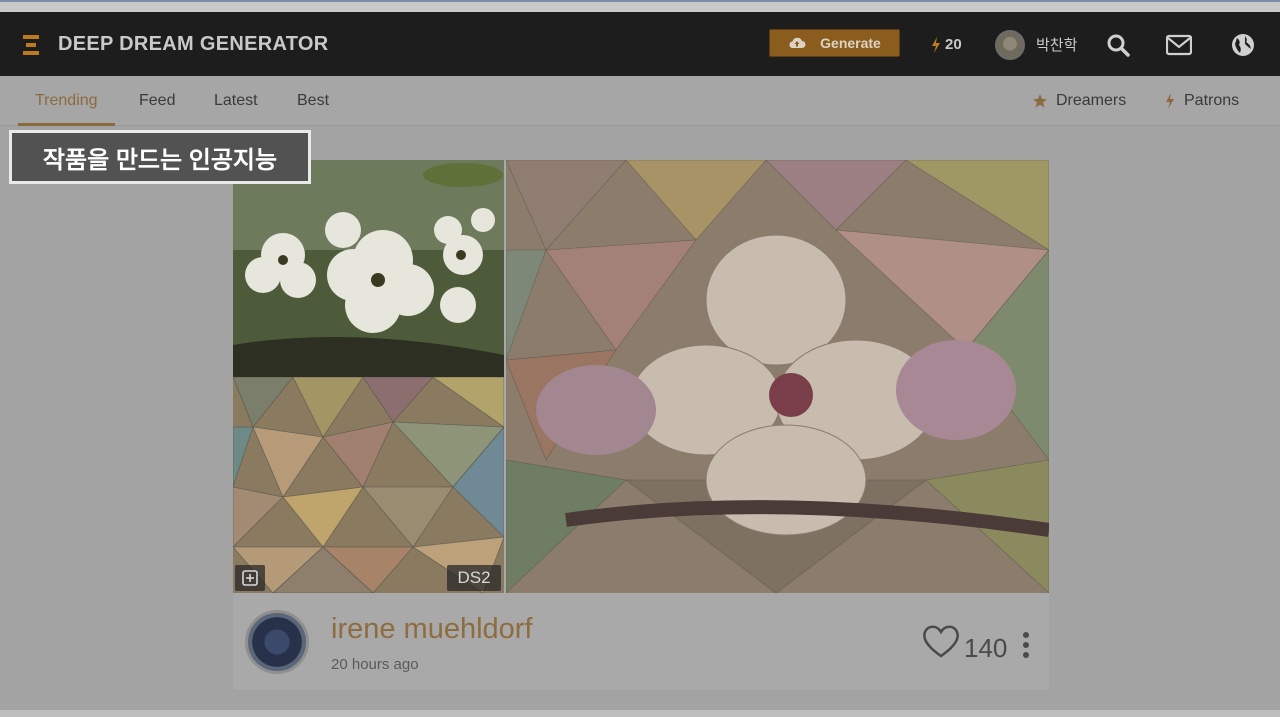 The image size is (1280, 717). Describe the element at coordinates (1056, 44) in the screenshot. I see `user-name: 박찬학` at that location.